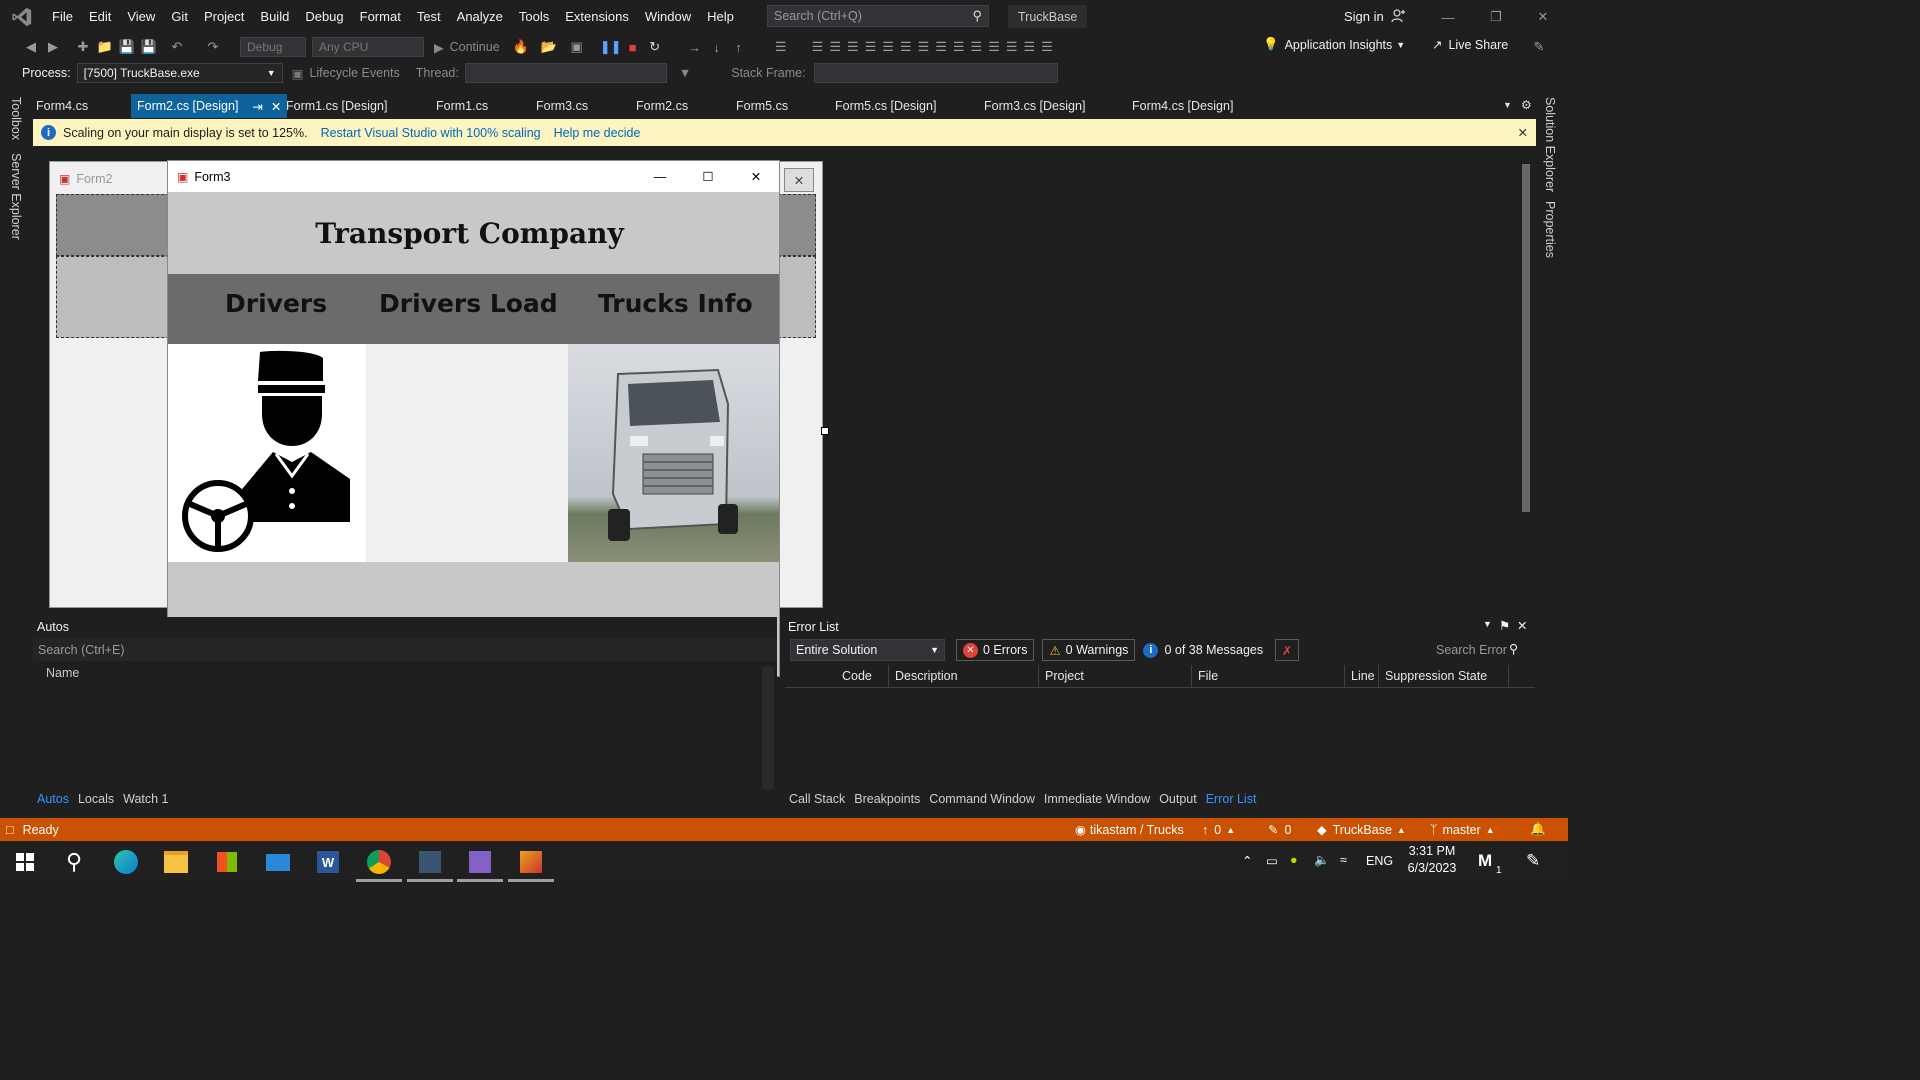 The width and height of the screenshot is (1920, 1080). Describe the element at coordinates (531, 862) in the screenshot. I see `winforms-app-icon` at that location.